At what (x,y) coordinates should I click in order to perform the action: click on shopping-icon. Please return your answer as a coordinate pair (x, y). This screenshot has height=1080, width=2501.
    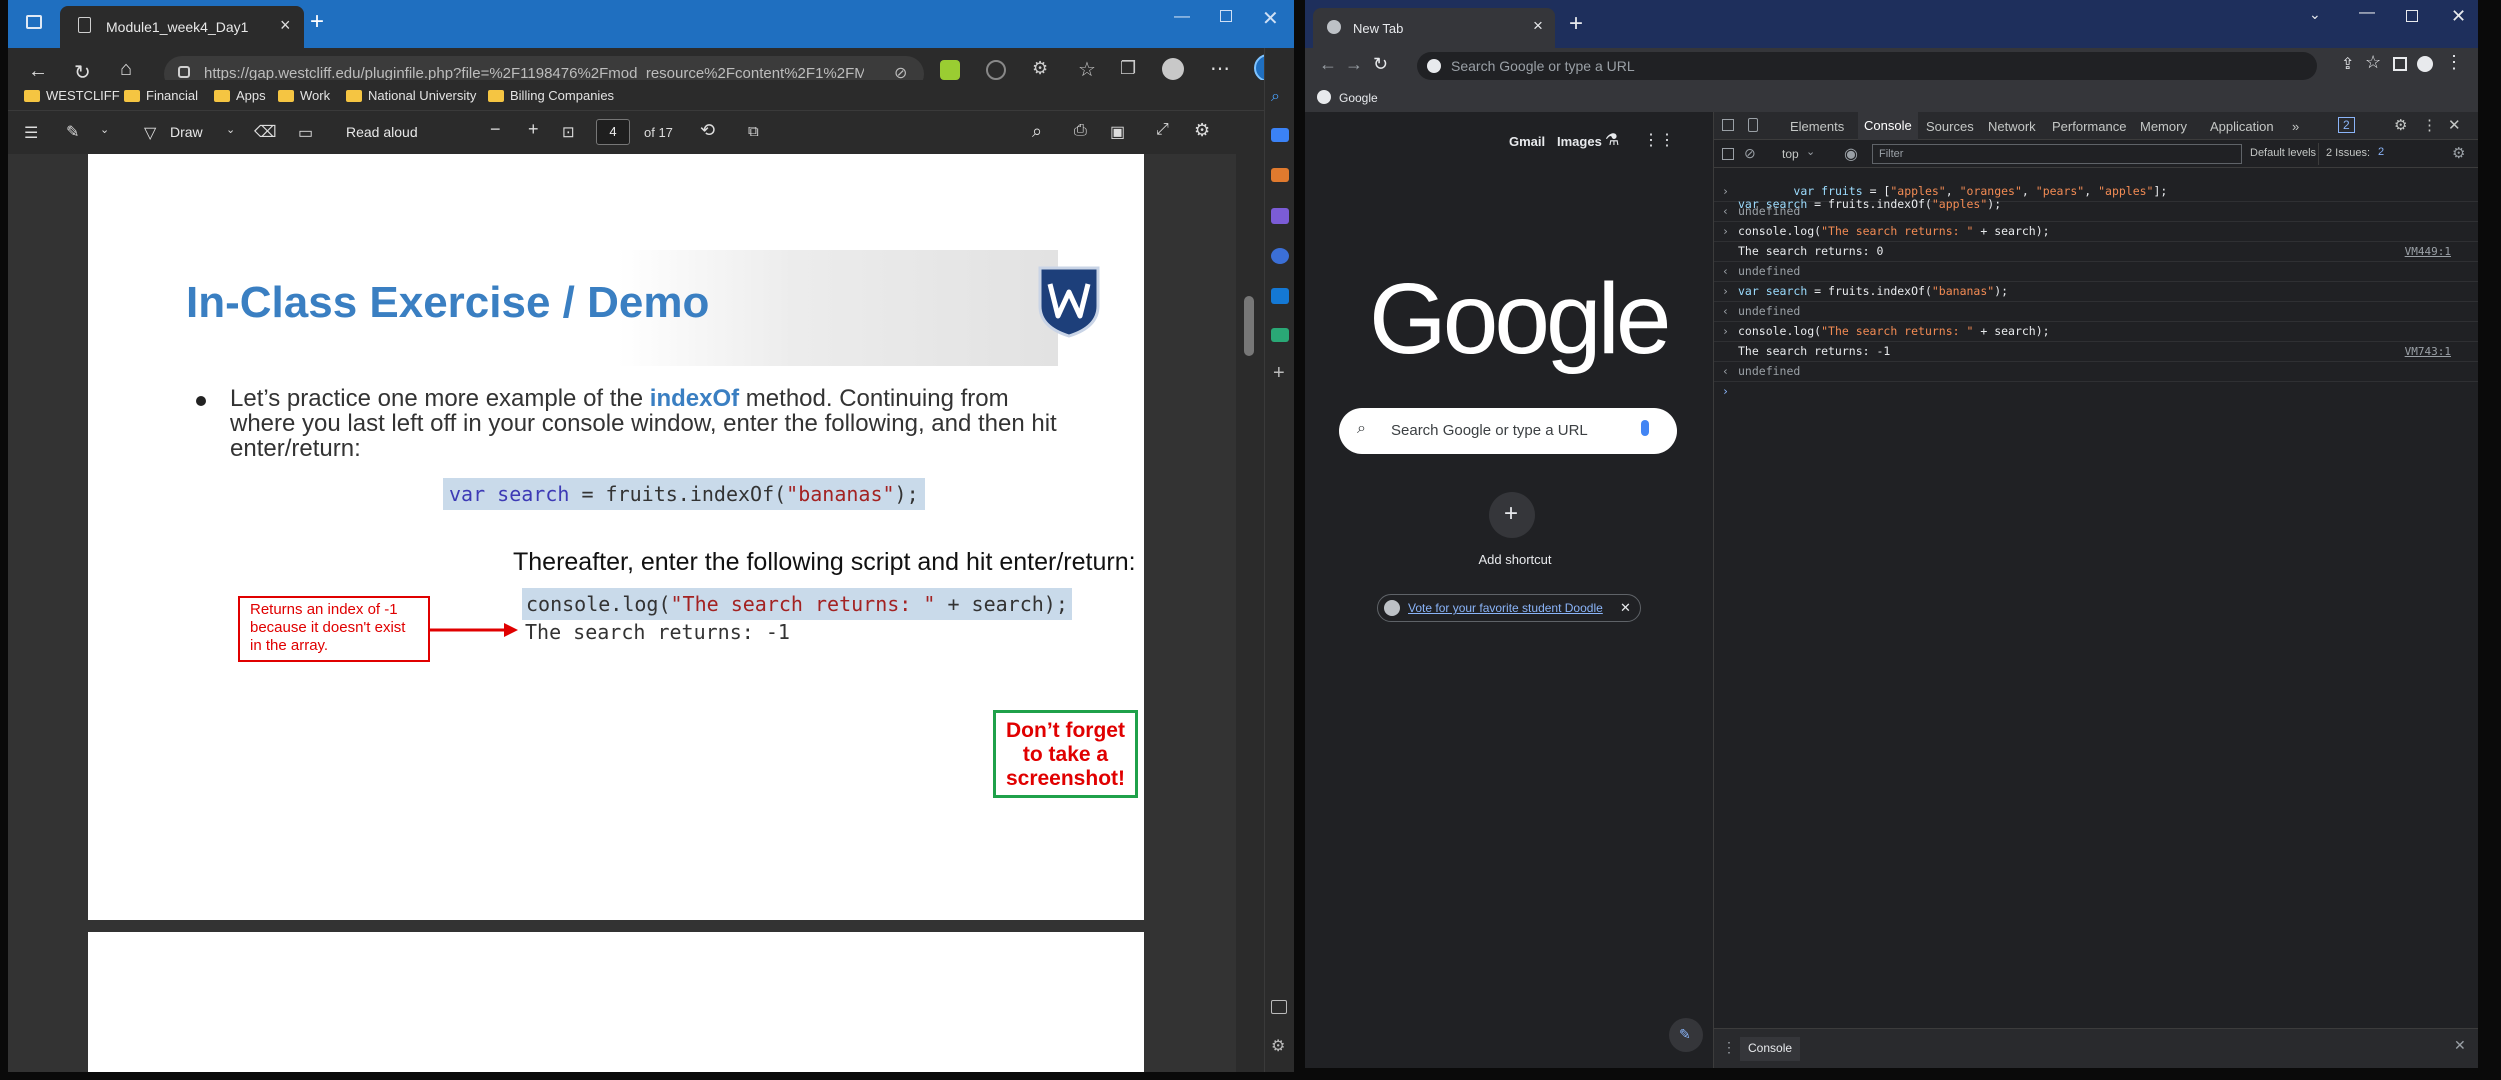
    Looking at the image, I should click on (1280, 135).